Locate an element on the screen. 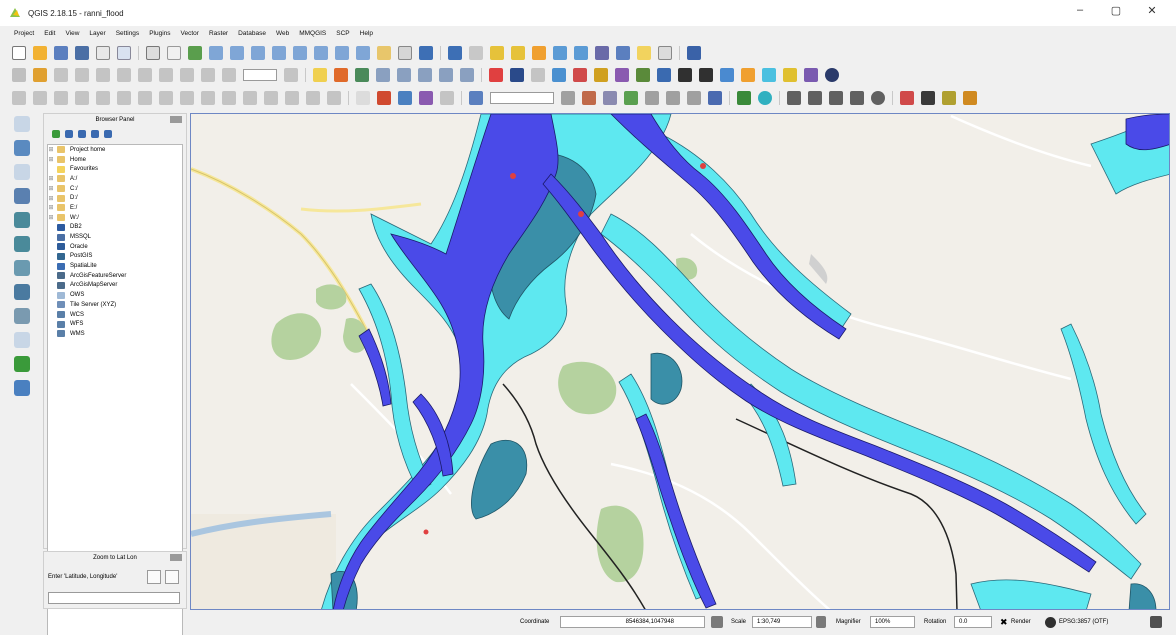 The width and height of the screenshot is (1176, 635). menu-database: Database is located at coordinates (252, 33).